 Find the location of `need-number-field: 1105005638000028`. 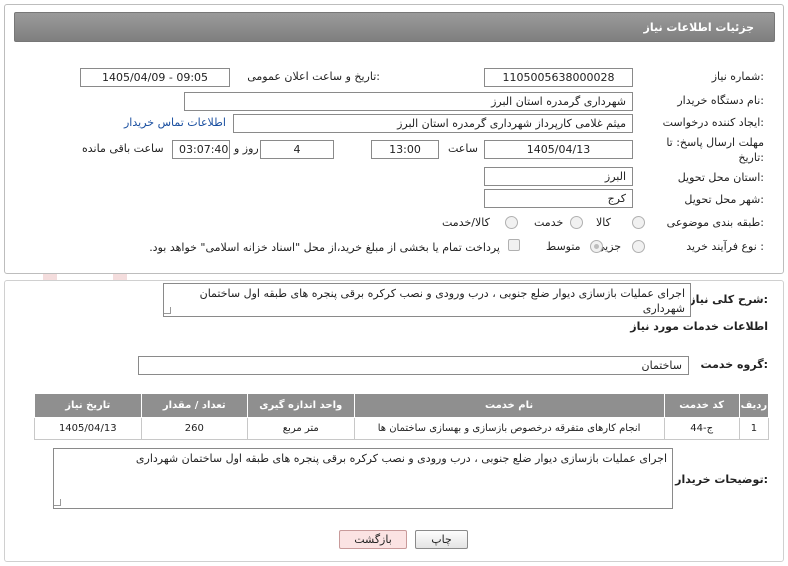

need-number-field: 1105005638000028 is located at coordinates (558, 77).